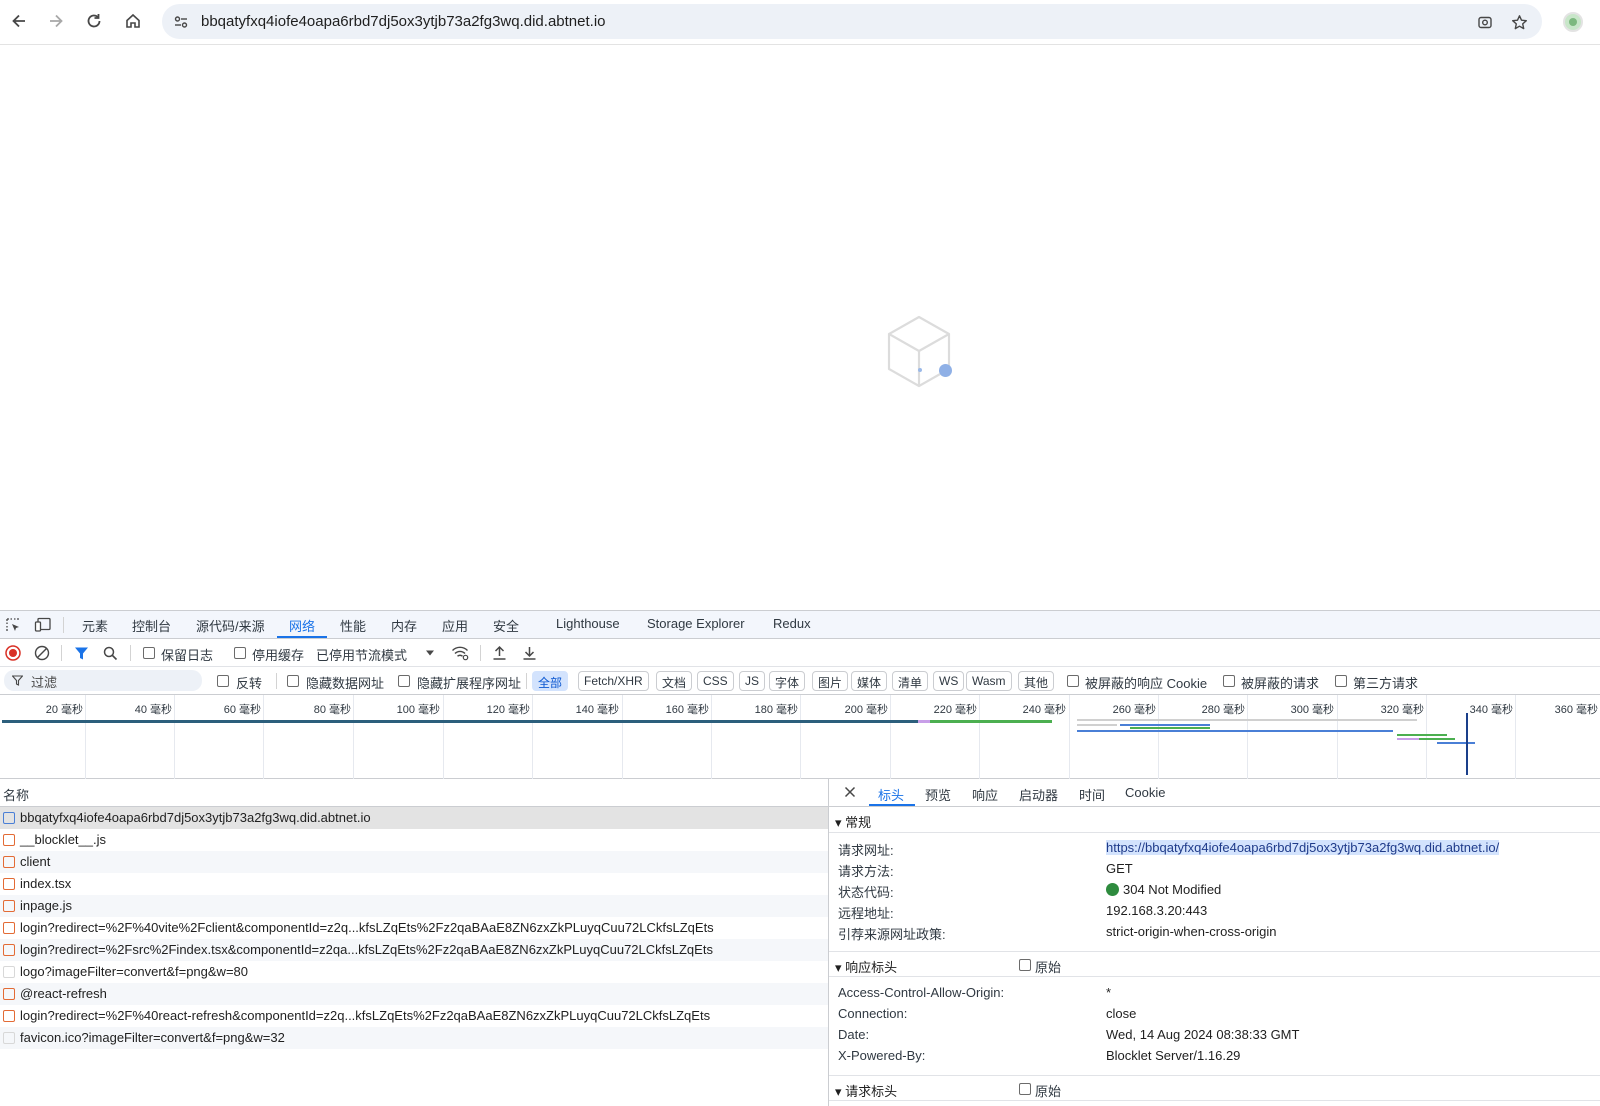  What do you see at coordinates (414, 862) in the screenshot?
I see `request-row: client` at bounding box center [414, 862].